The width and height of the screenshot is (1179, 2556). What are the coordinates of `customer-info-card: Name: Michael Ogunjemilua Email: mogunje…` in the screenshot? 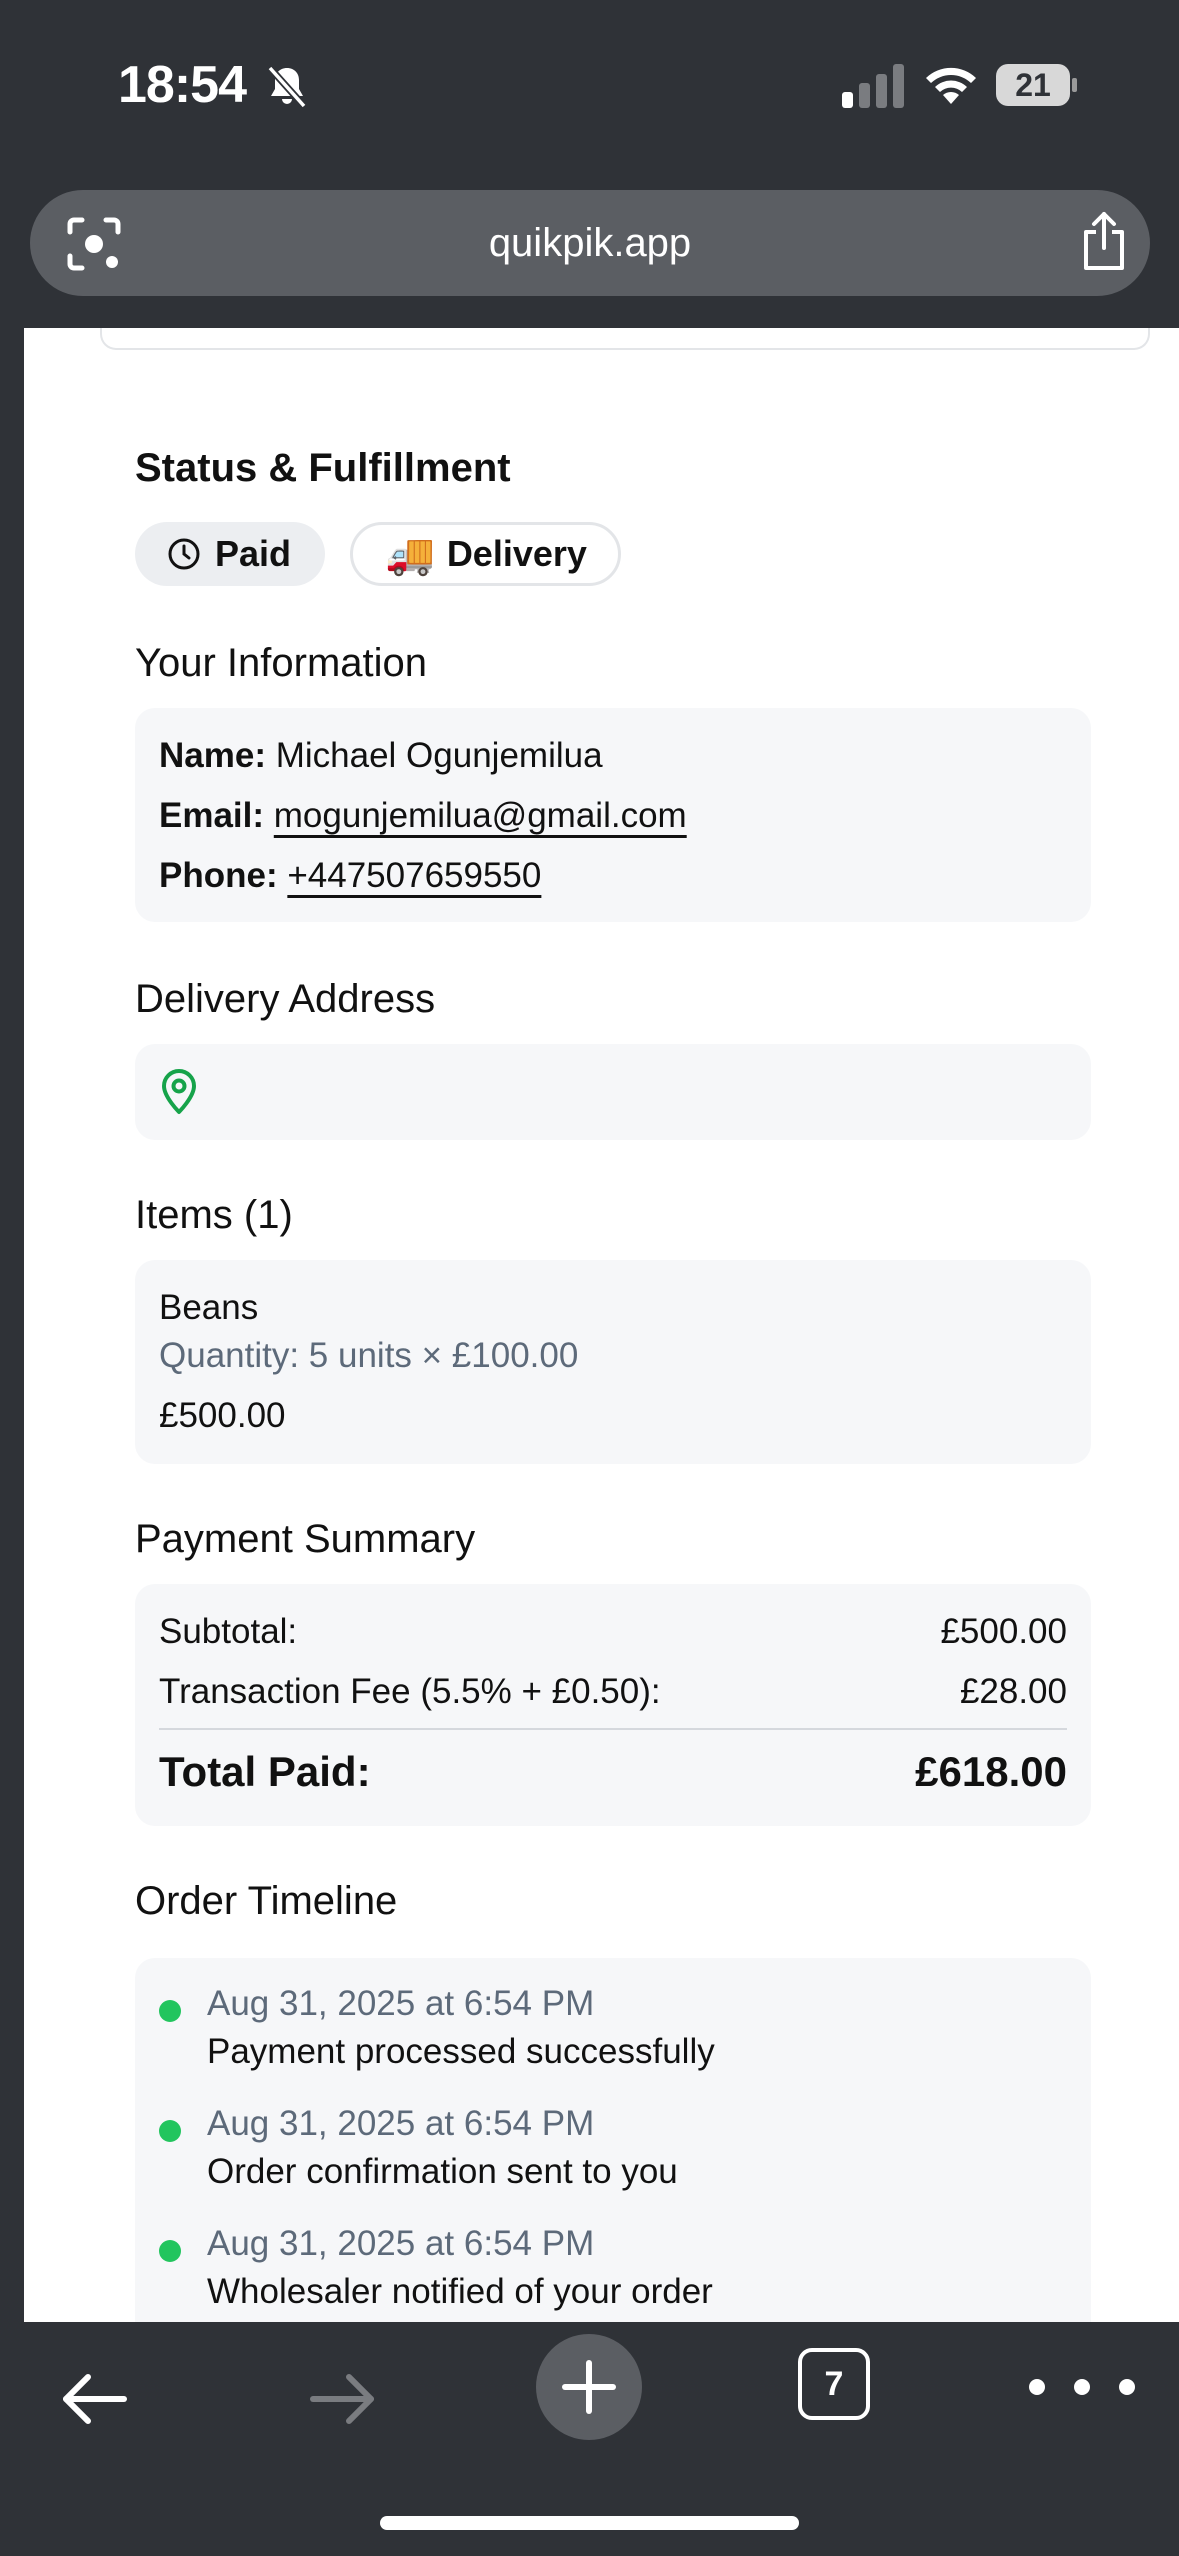 It's located at (613, 815).